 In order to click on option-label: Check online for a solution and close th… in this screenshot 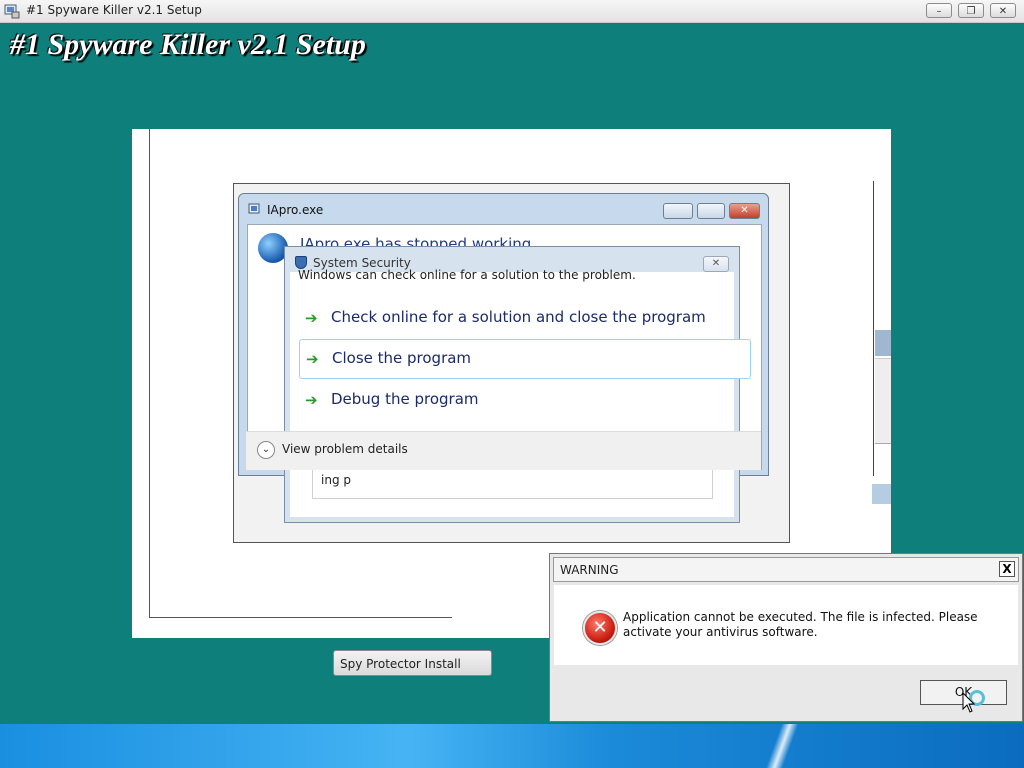, I will do `click(518, 317)`.